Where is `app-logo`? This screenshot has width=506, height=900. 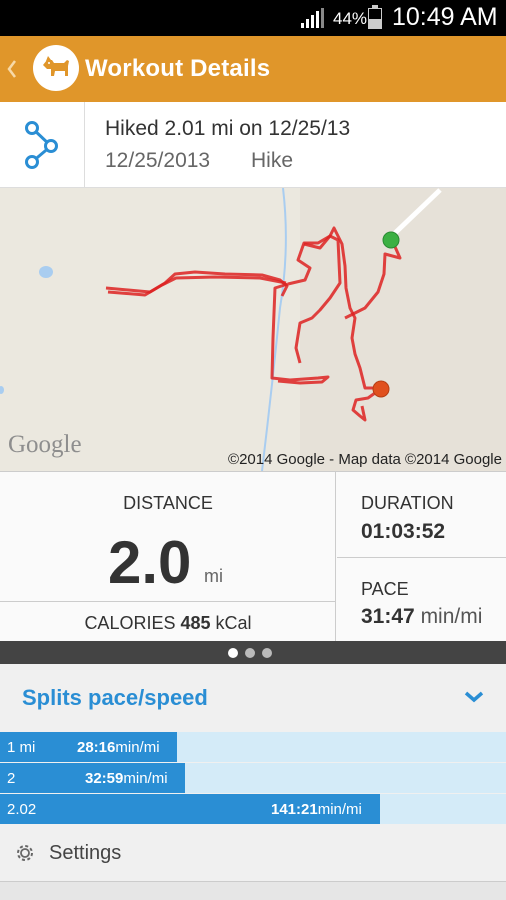 app-logo is located at coordinates (56, 68).